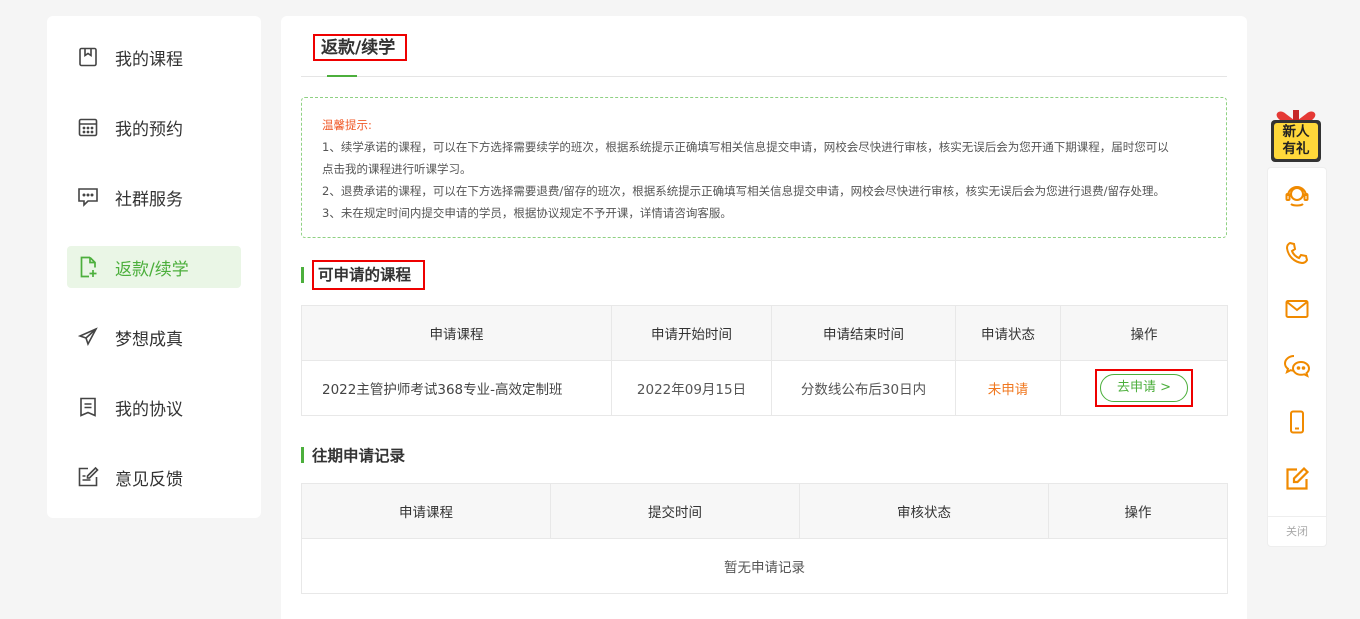 Image resolution: width=1360 pixels, height=619 pixels. Describe the element at coordinates (764, 455) in the screenshot. I see `history-section-header: 往期申请记录` at that location.